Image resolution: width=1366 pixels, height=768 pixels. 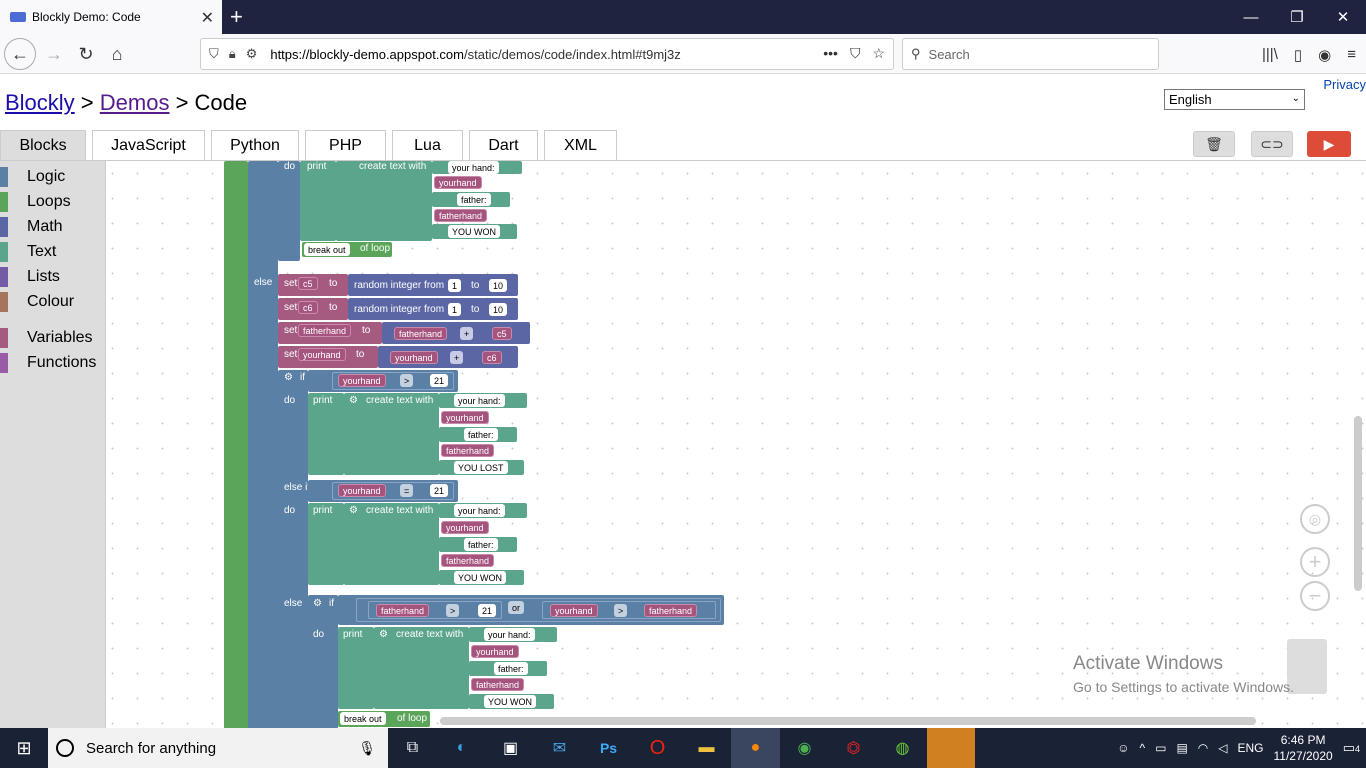 I want to click on category-loops: Loops, so click(x=35, y=202).